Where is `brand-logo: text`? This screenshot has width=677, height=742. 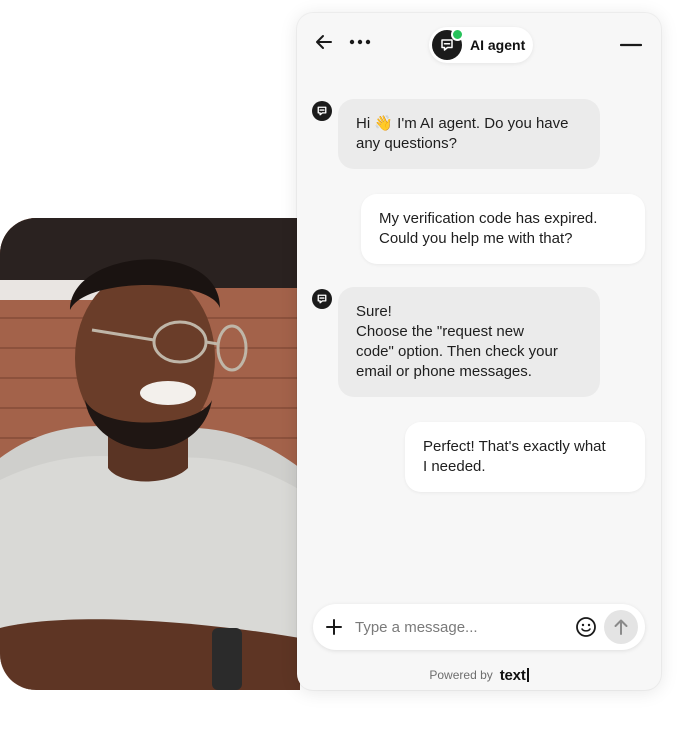
brand-logo: text is located at coordinates (514, 675).